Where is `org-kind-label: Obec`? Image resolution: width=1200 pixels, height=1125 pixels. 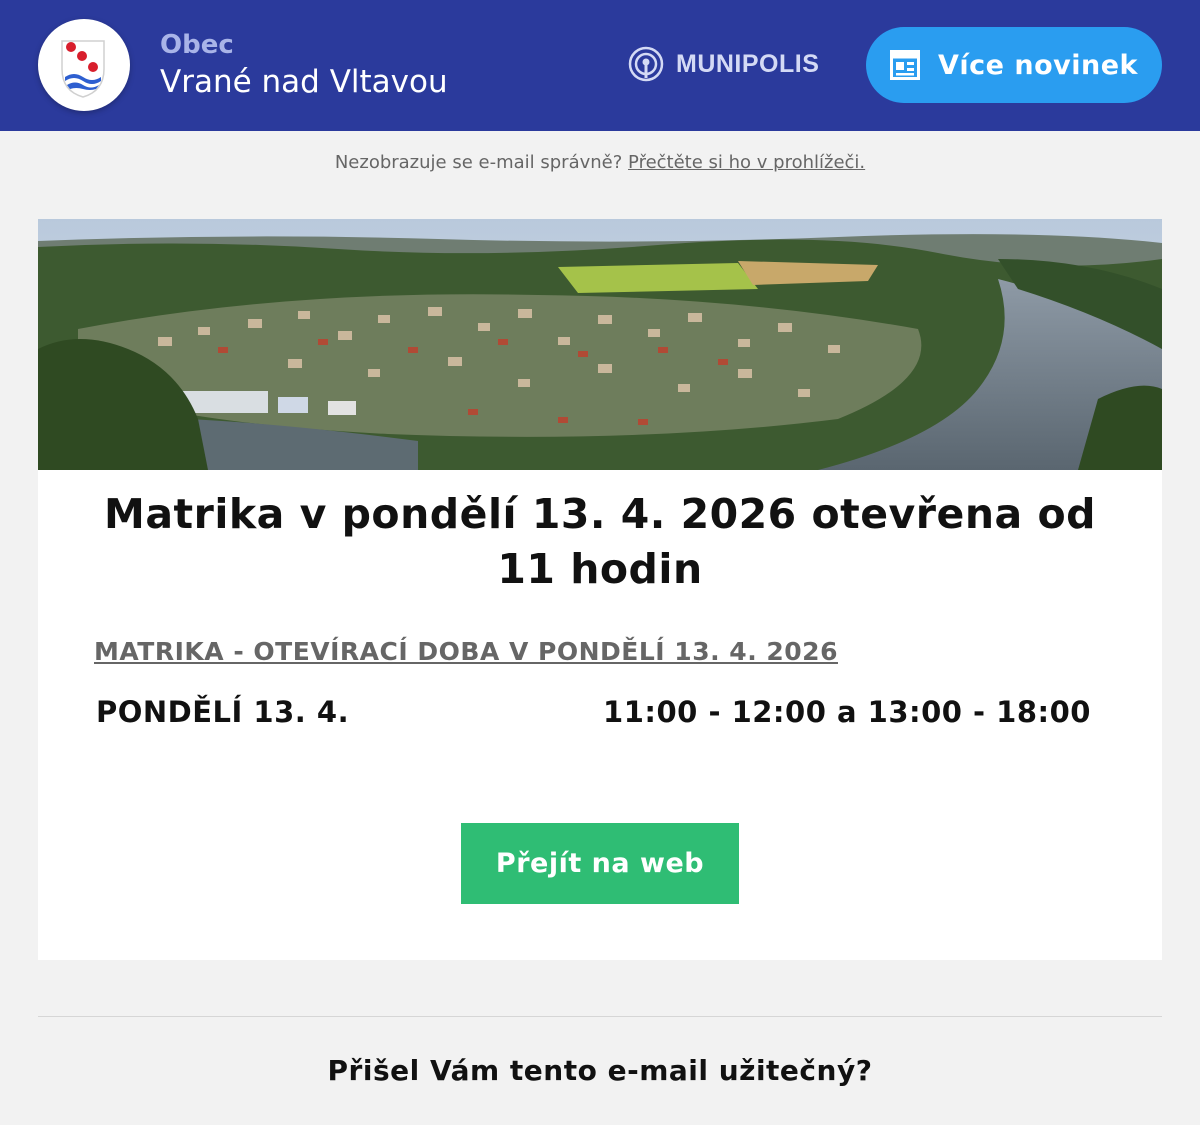 org-kind-label: Obec is located at coordinates (197, 45).